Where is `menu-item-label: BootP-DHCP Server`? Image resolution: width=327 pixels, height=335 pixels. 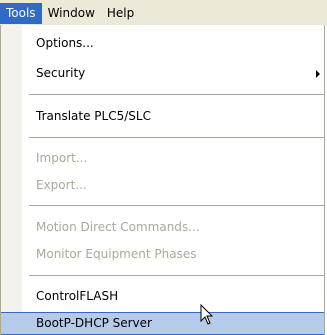
menu-item-label: BootP-DHCP Server is located at coordinates (94, 323).